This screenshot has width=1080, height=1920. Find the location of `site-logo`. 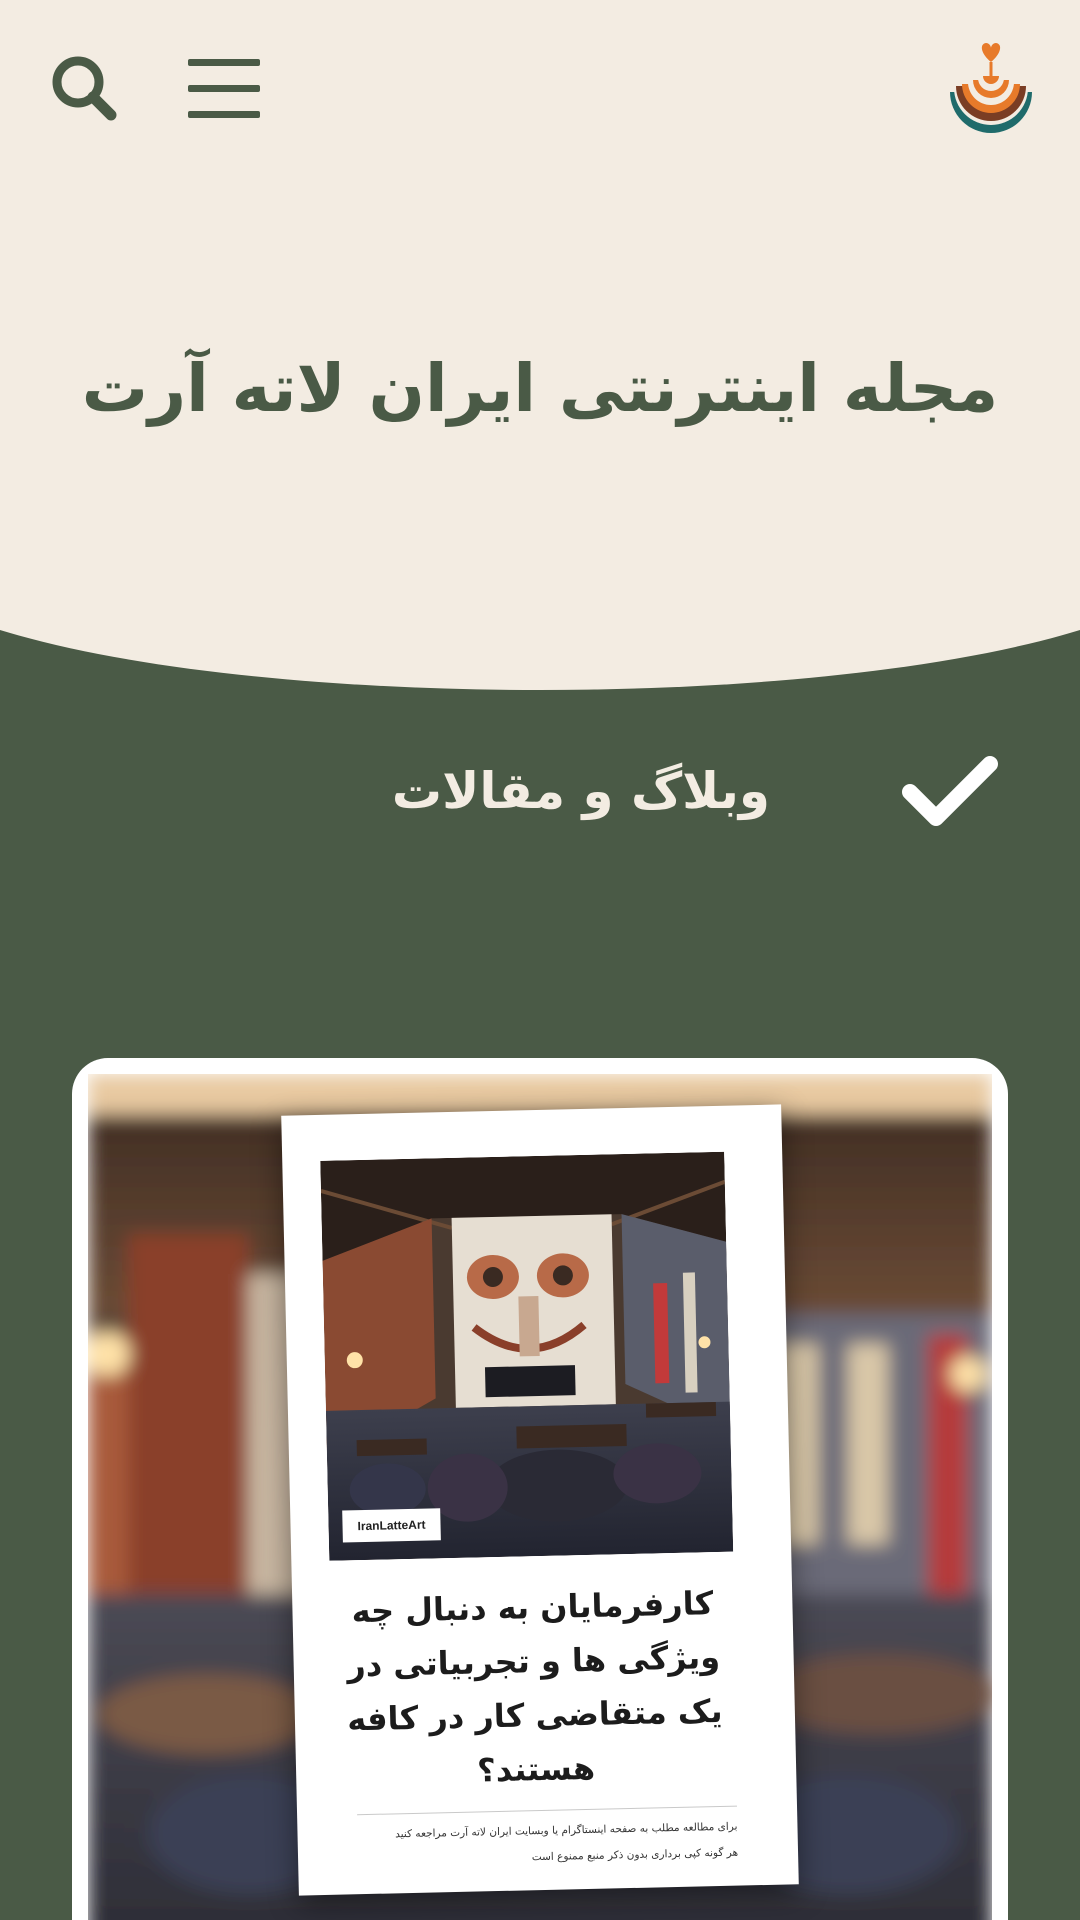

site-logo is located at coordinates (991, 90).